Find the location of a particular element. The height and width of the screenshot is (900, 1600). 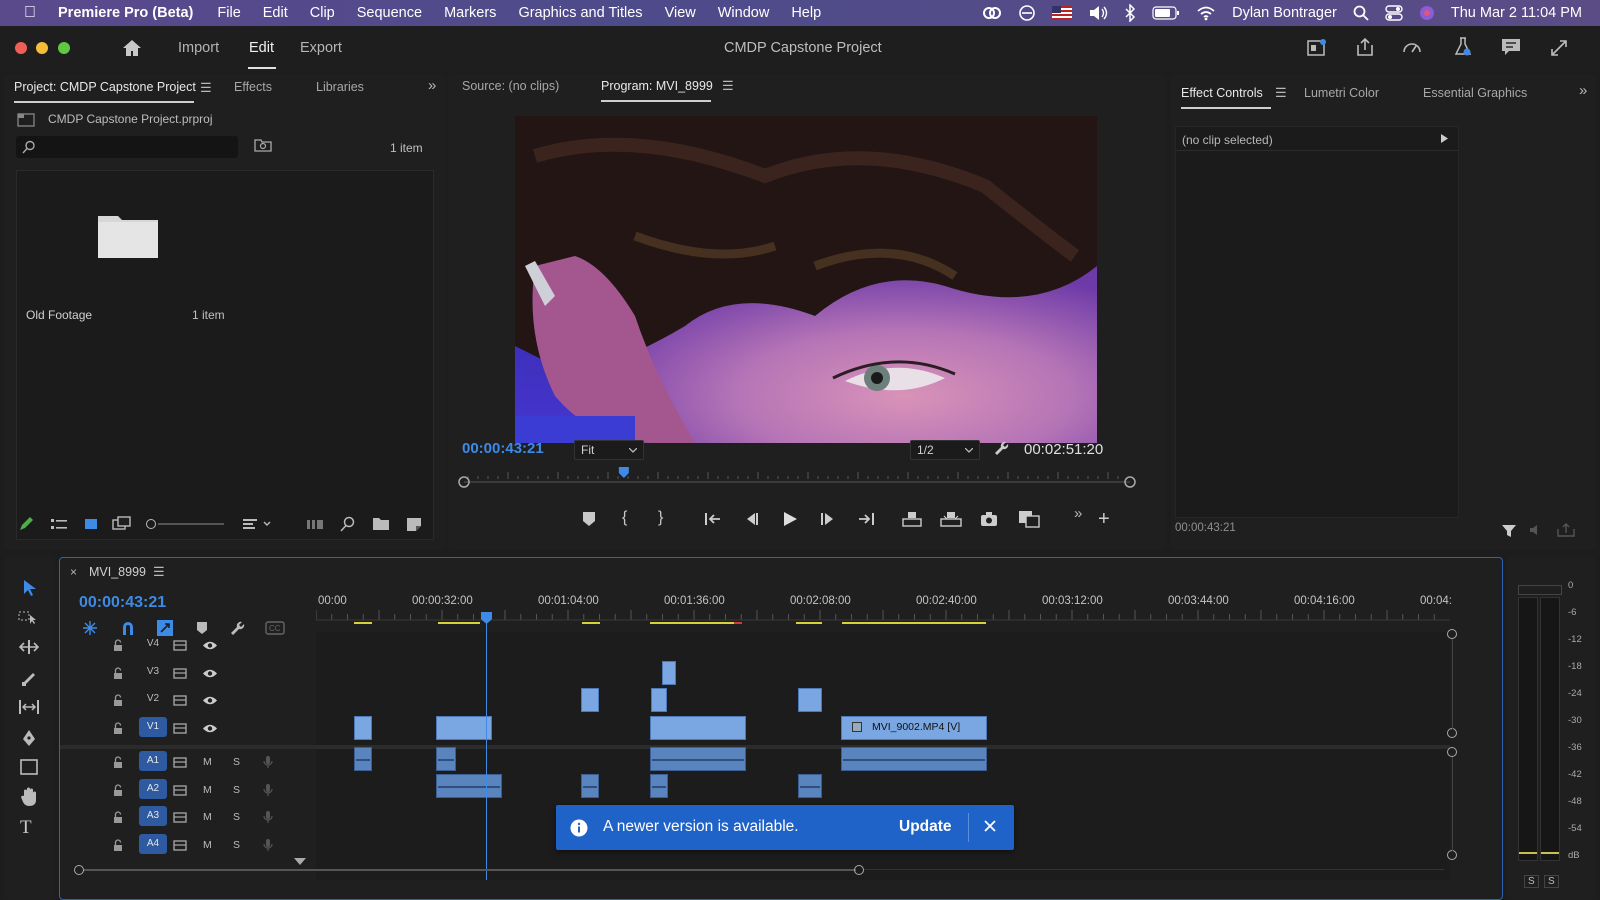

siri-icon is located at coordinates (1427, 13).